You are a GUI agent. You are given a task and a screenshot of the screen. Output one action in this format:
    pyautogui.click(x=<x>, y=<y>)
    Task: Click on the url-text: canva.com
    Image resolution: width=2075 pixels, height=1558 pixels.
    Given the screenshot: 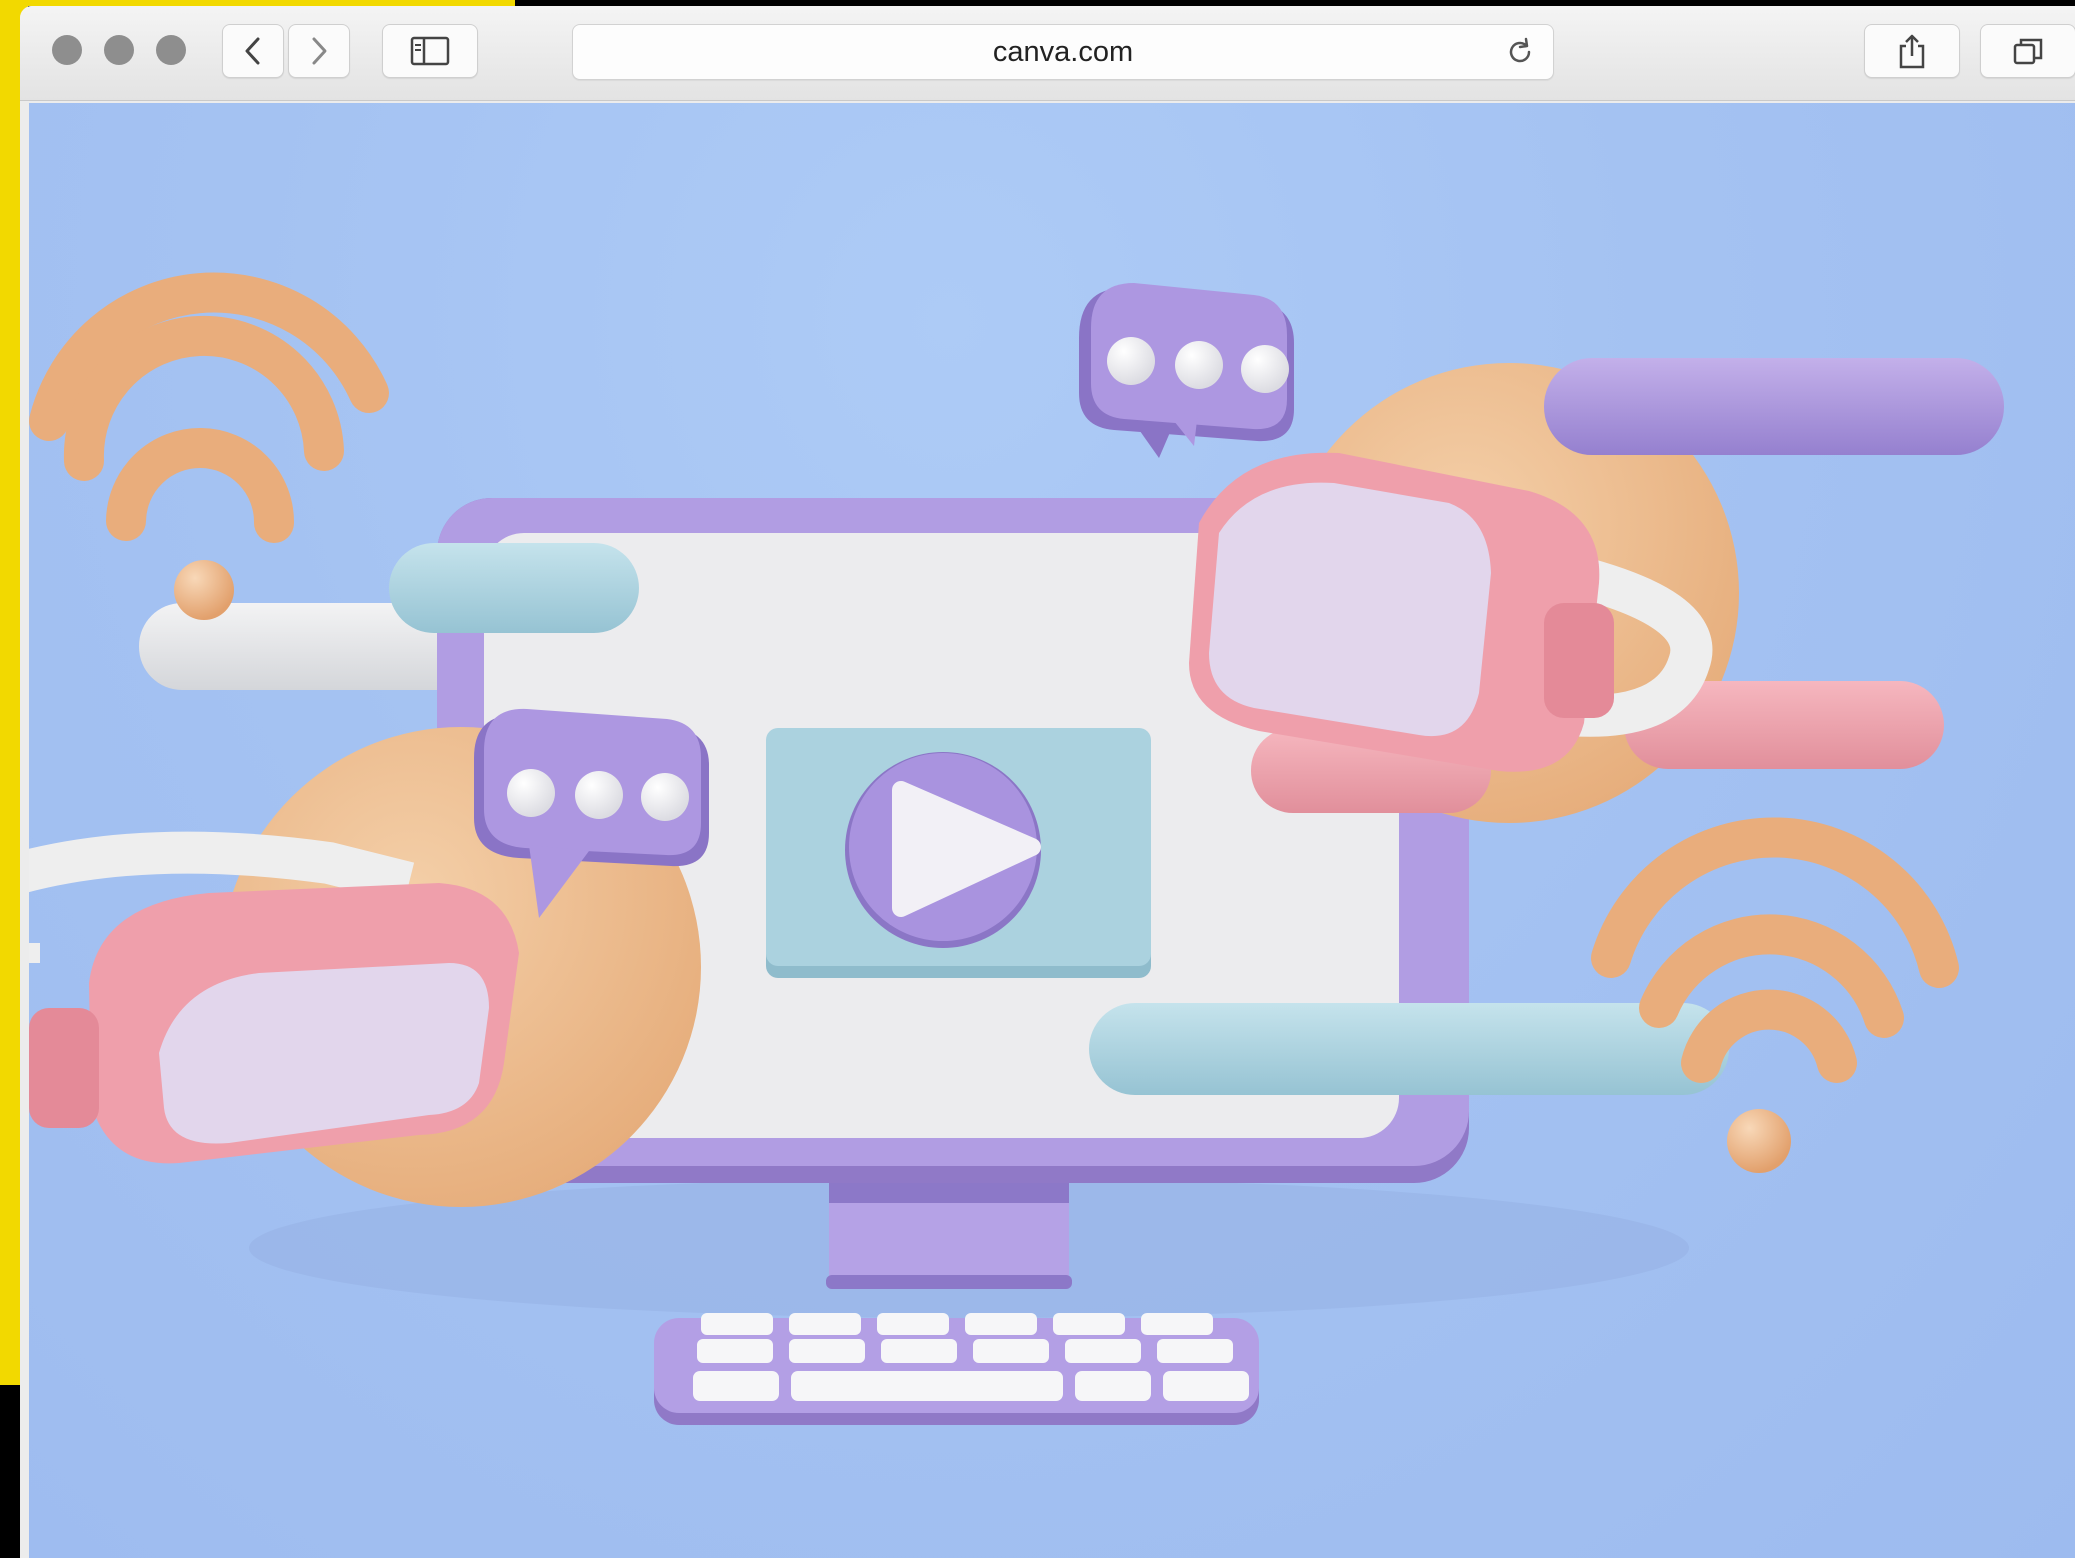 What is the action you would take?
    pyautogui.click(x=1063, y=52)
    